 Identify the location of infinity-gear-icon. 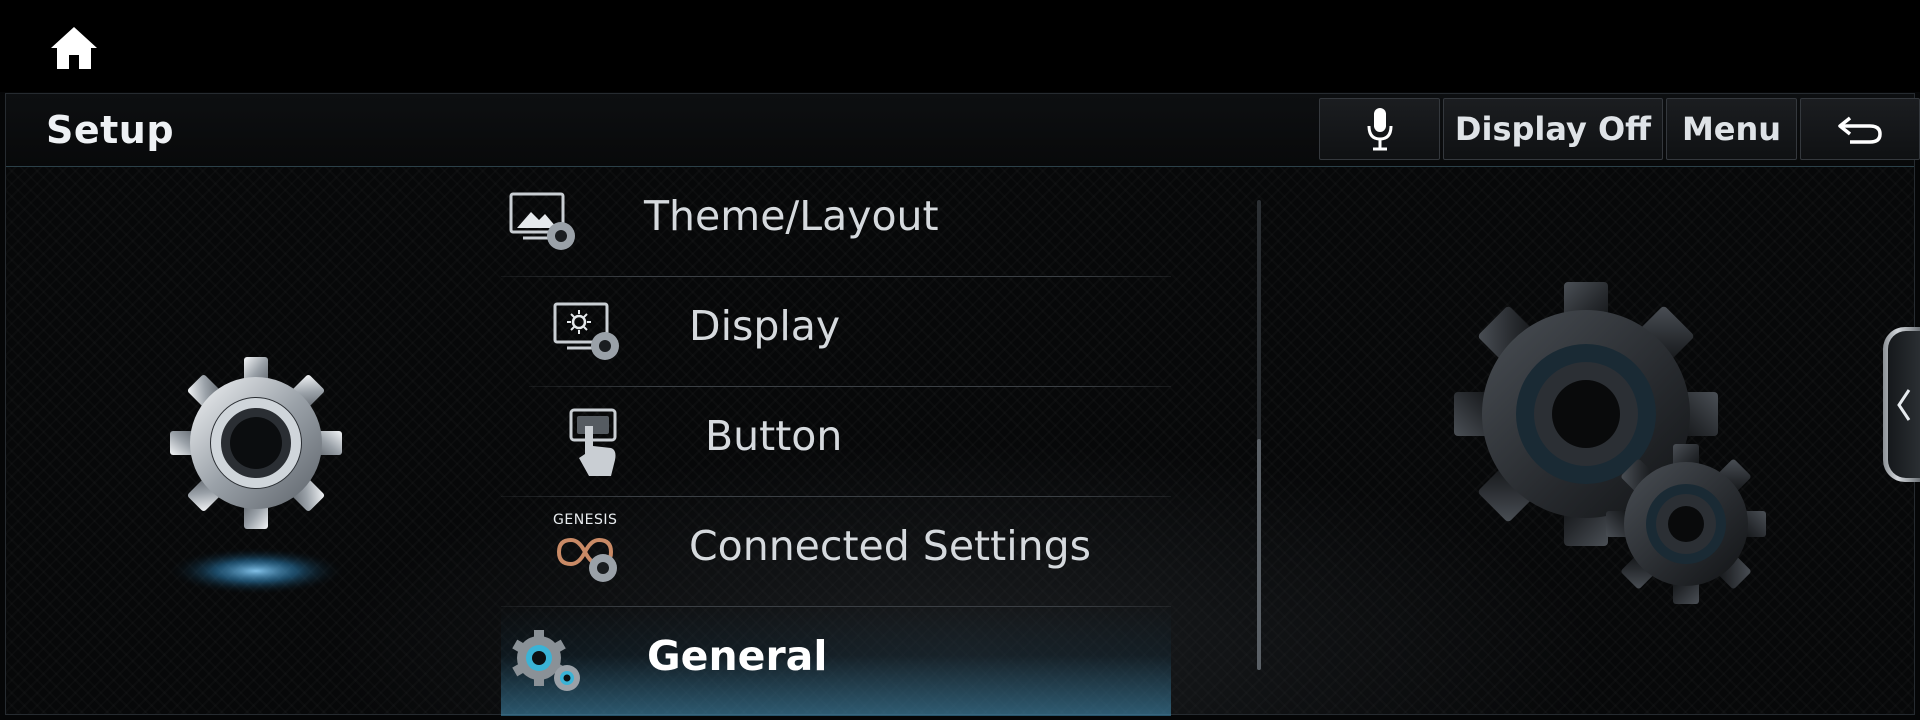
(586, 559).